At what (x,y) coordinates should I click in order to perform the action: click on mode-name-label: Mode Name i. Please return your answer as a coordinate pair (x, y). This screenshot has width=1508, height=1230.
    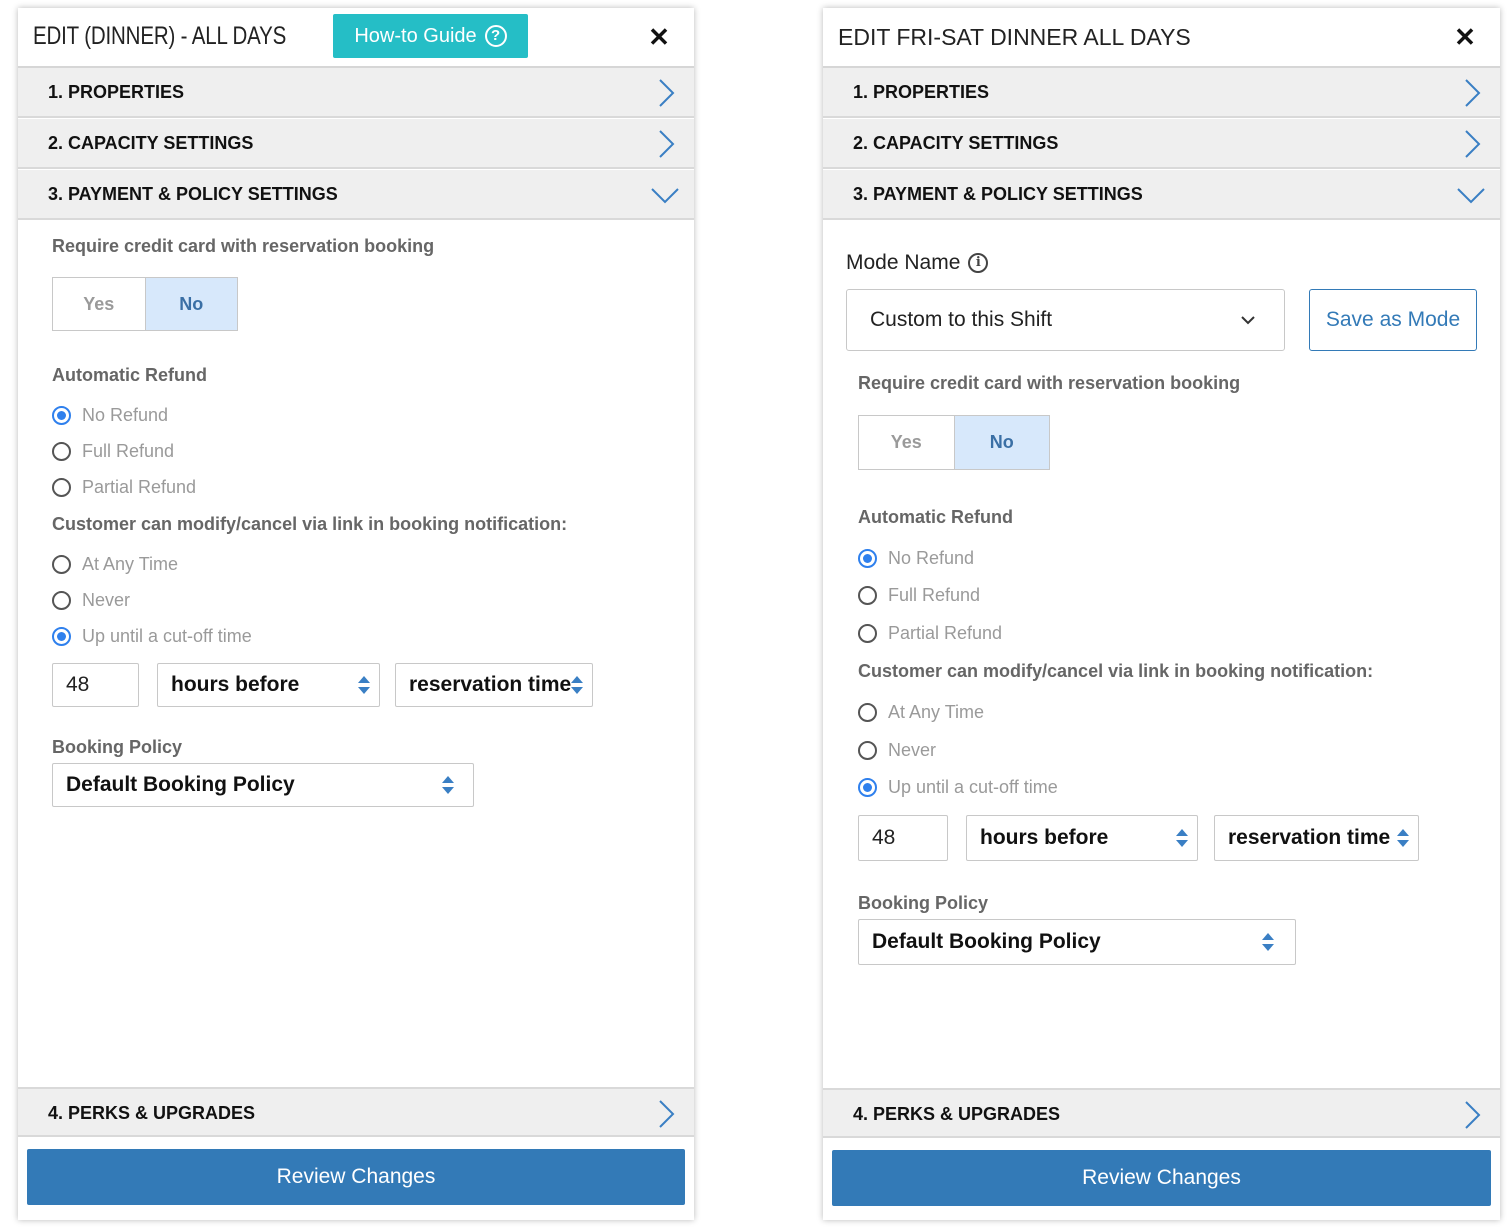
    Looking at the image, I should click on (917, 263).